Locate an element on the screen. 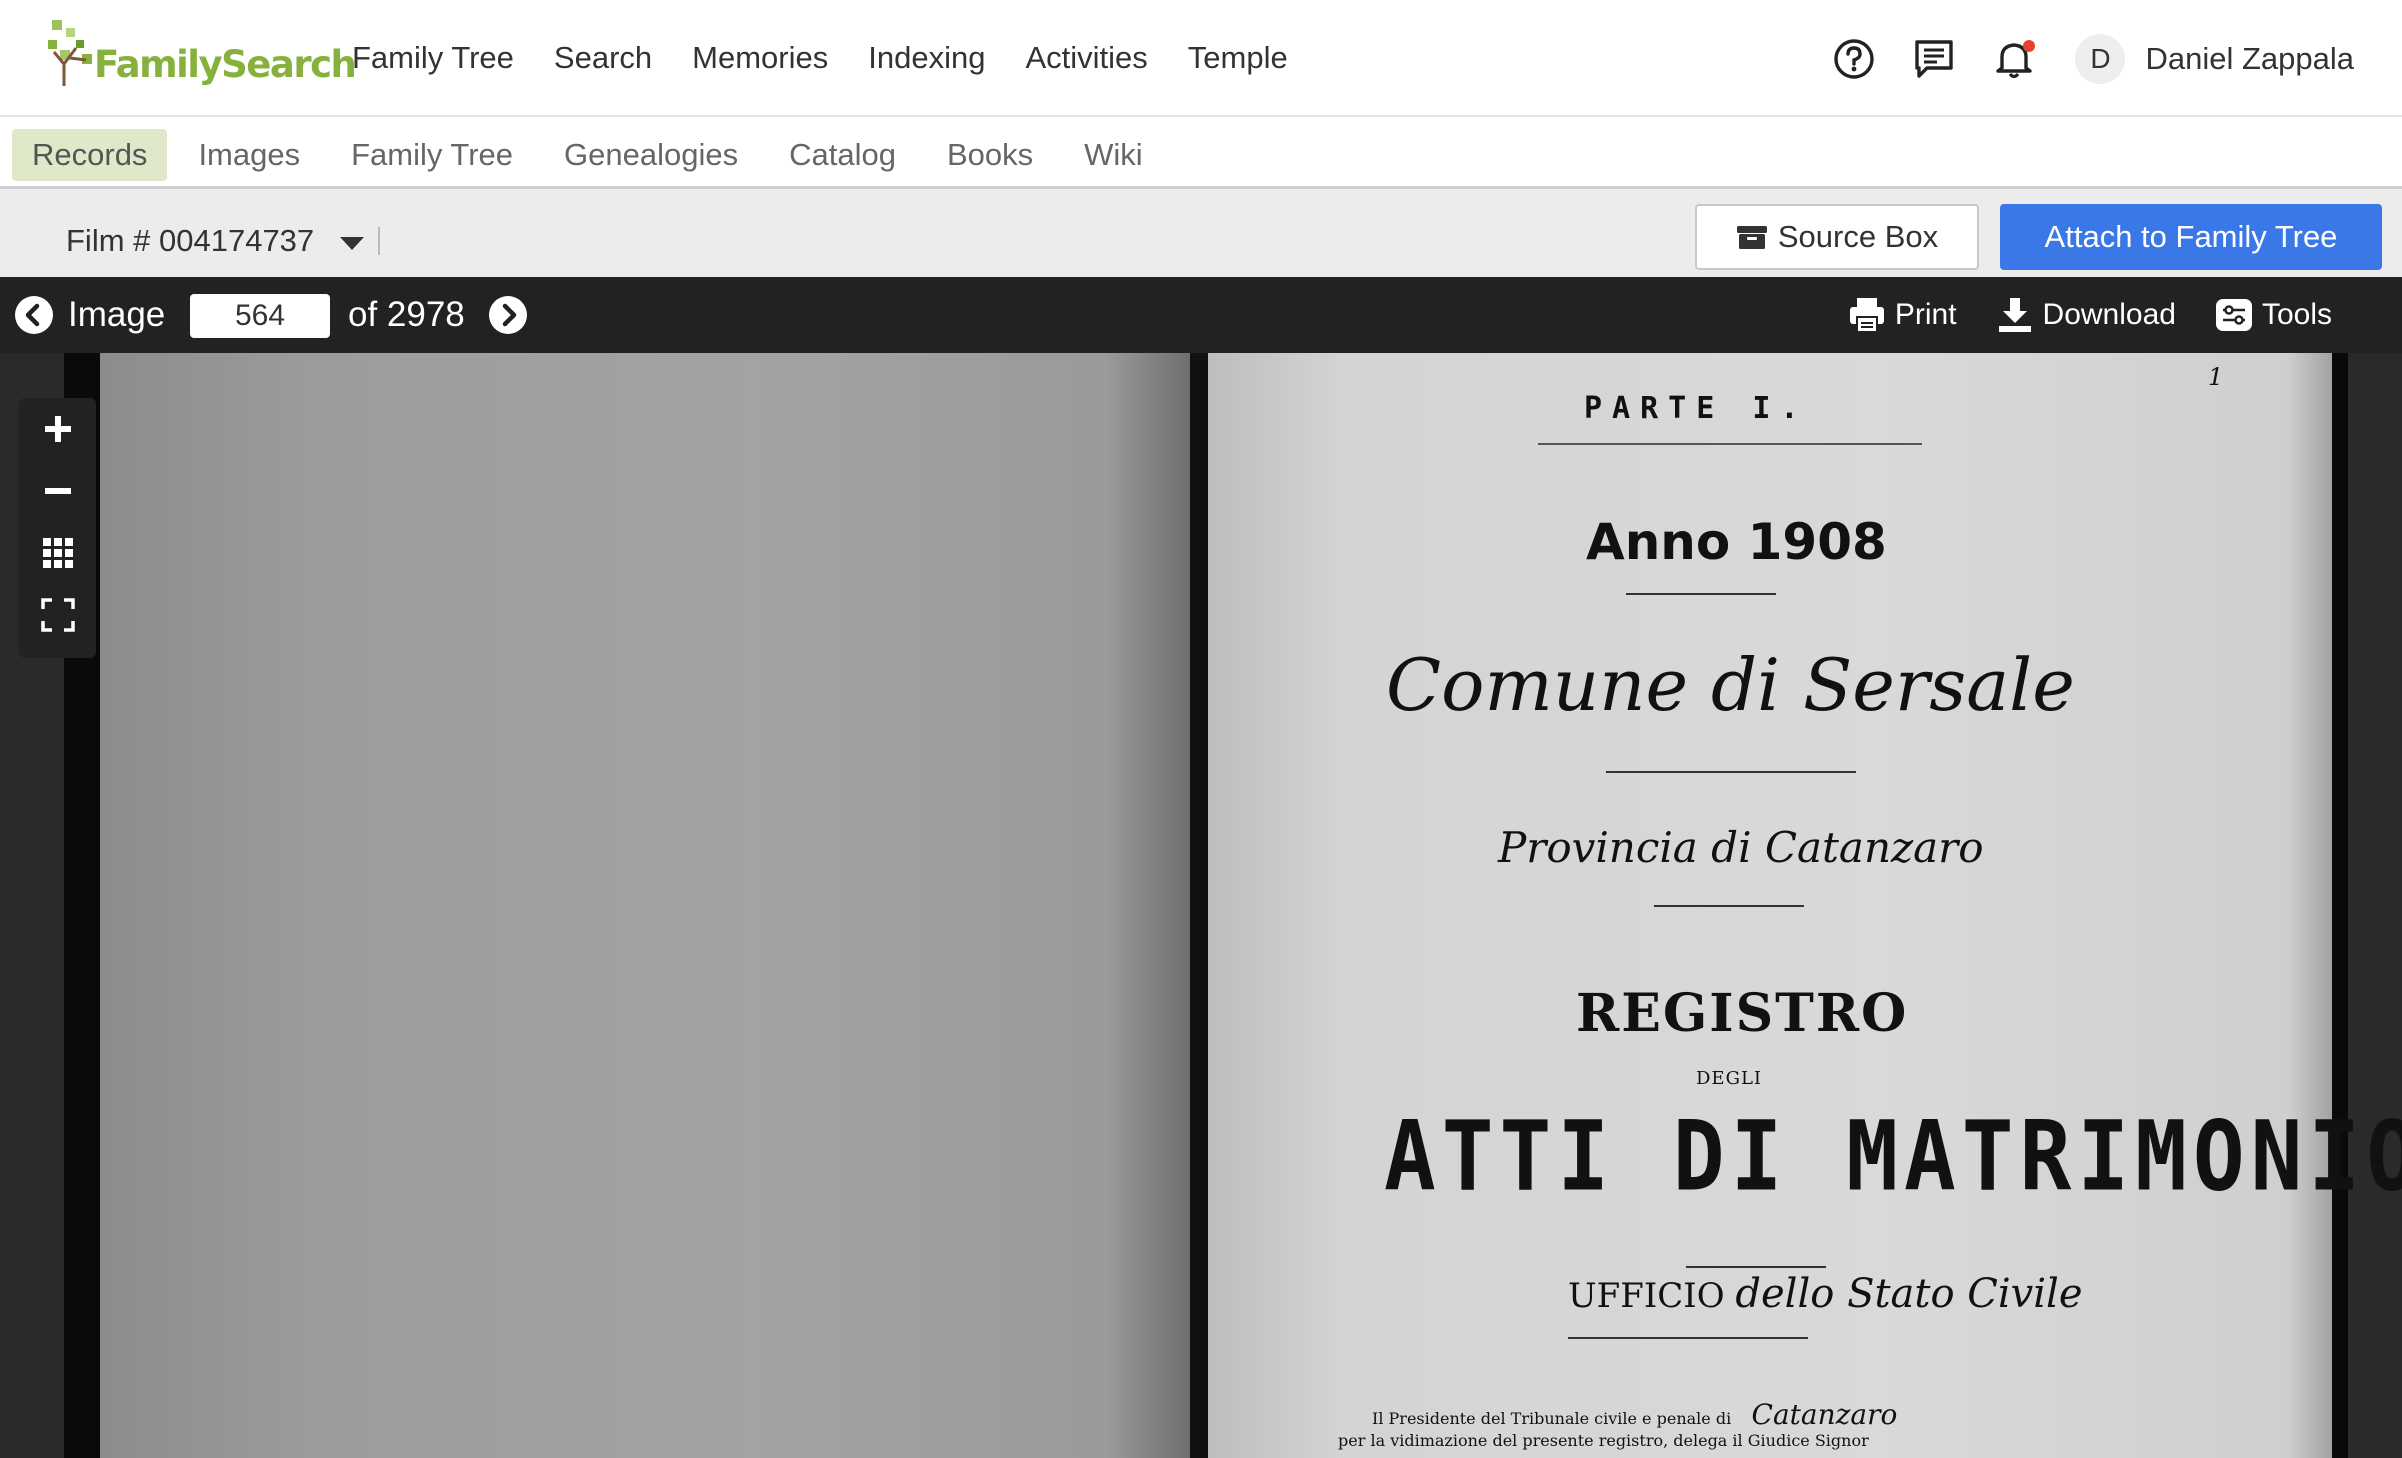  zoom-out-button is located at coordinates (57, 491).